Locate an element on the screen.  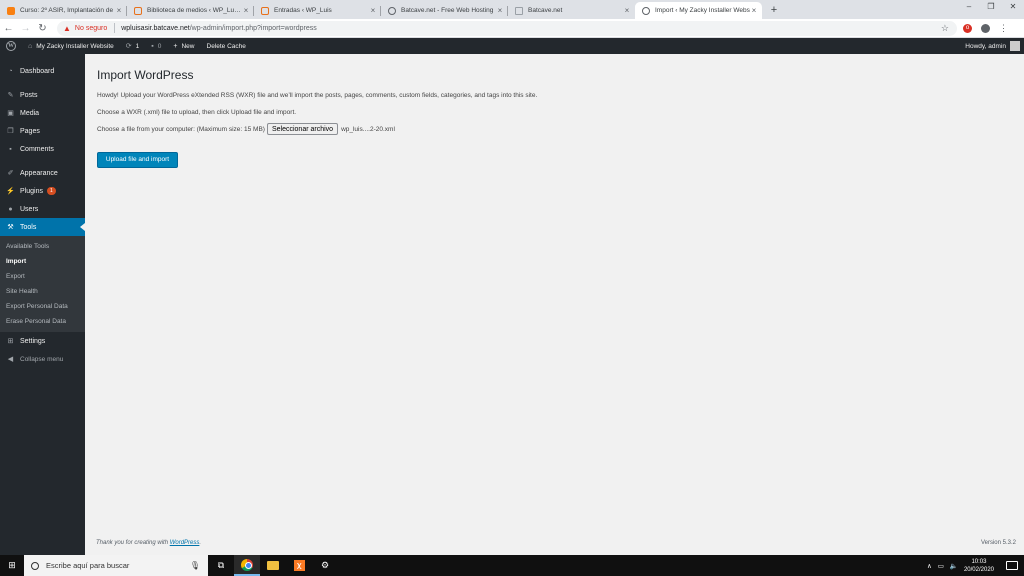
sidebar-item-pages: ❐ Pages is located at coordinates (42, 131).